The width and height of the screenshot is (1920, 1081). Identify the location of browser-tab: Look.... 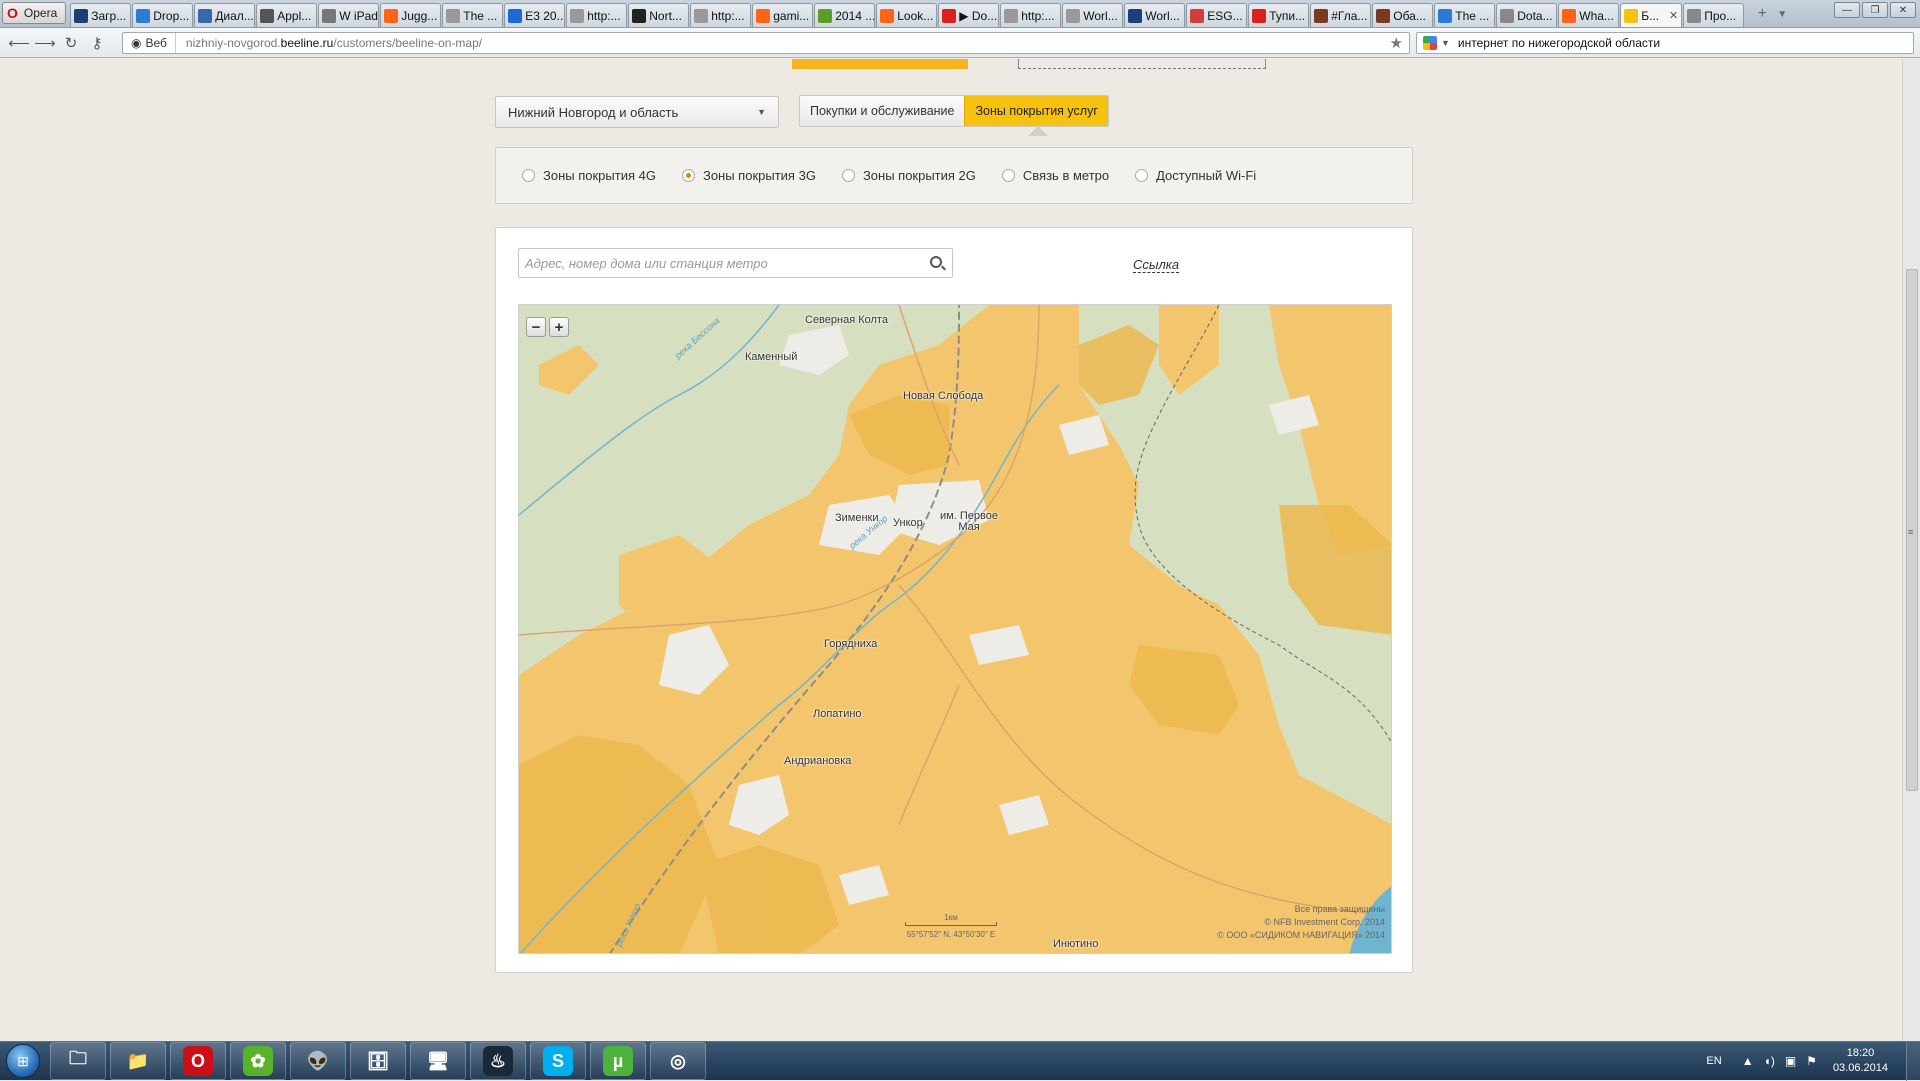
(907, 15).